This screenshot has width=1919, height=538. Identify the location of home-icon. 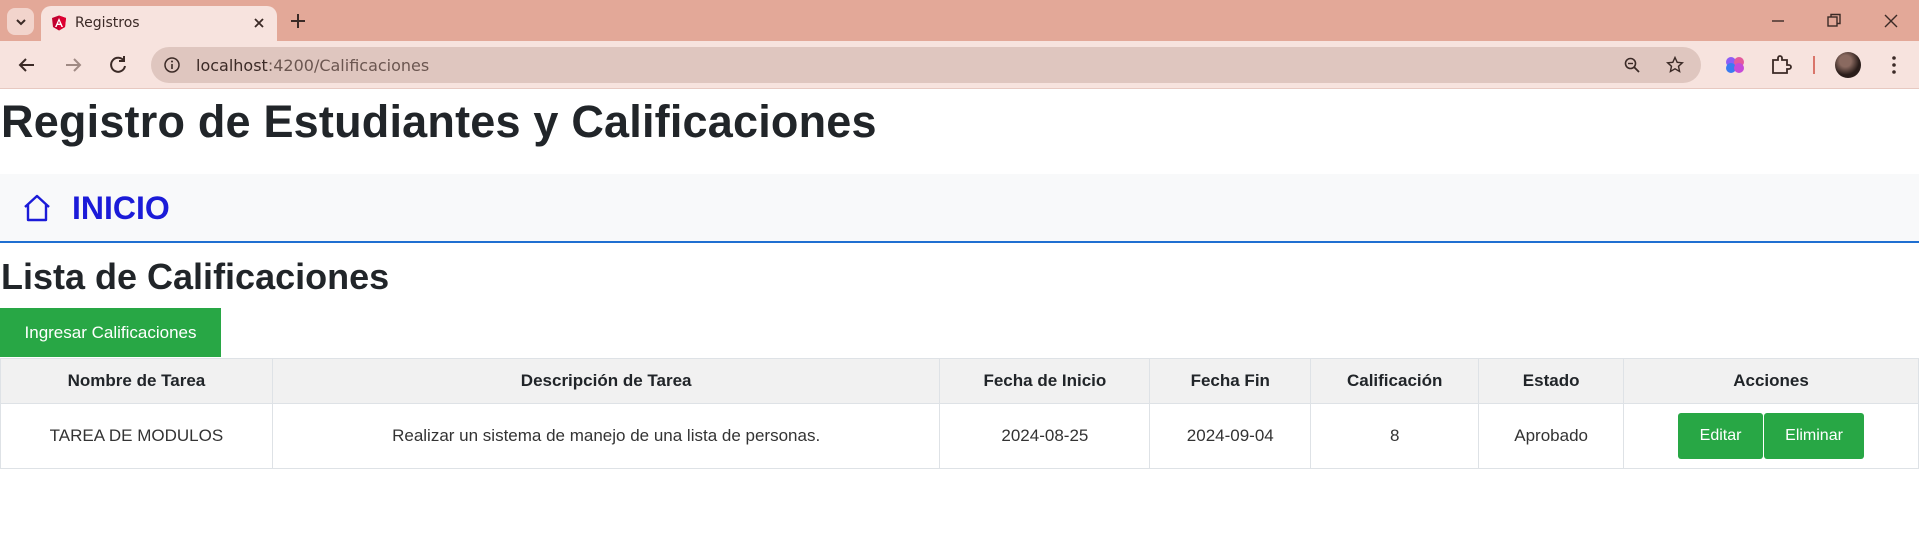
(37, 208).